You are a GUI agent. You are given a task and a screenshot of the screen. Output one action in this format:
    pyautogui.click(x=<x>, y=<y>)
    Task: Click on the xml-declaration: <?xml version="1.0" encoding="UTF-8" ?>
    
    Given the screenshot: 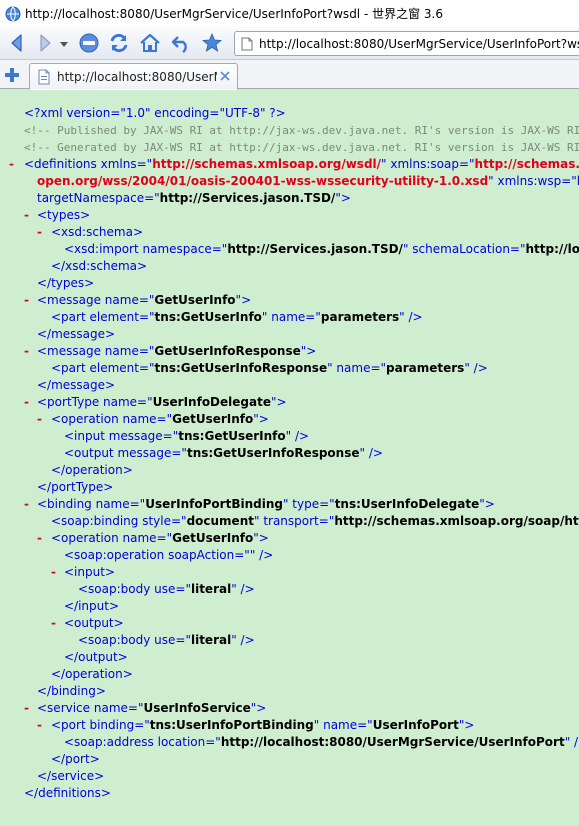 What is the action you would take?
    pyautogui.click(x=155, y=113)
    